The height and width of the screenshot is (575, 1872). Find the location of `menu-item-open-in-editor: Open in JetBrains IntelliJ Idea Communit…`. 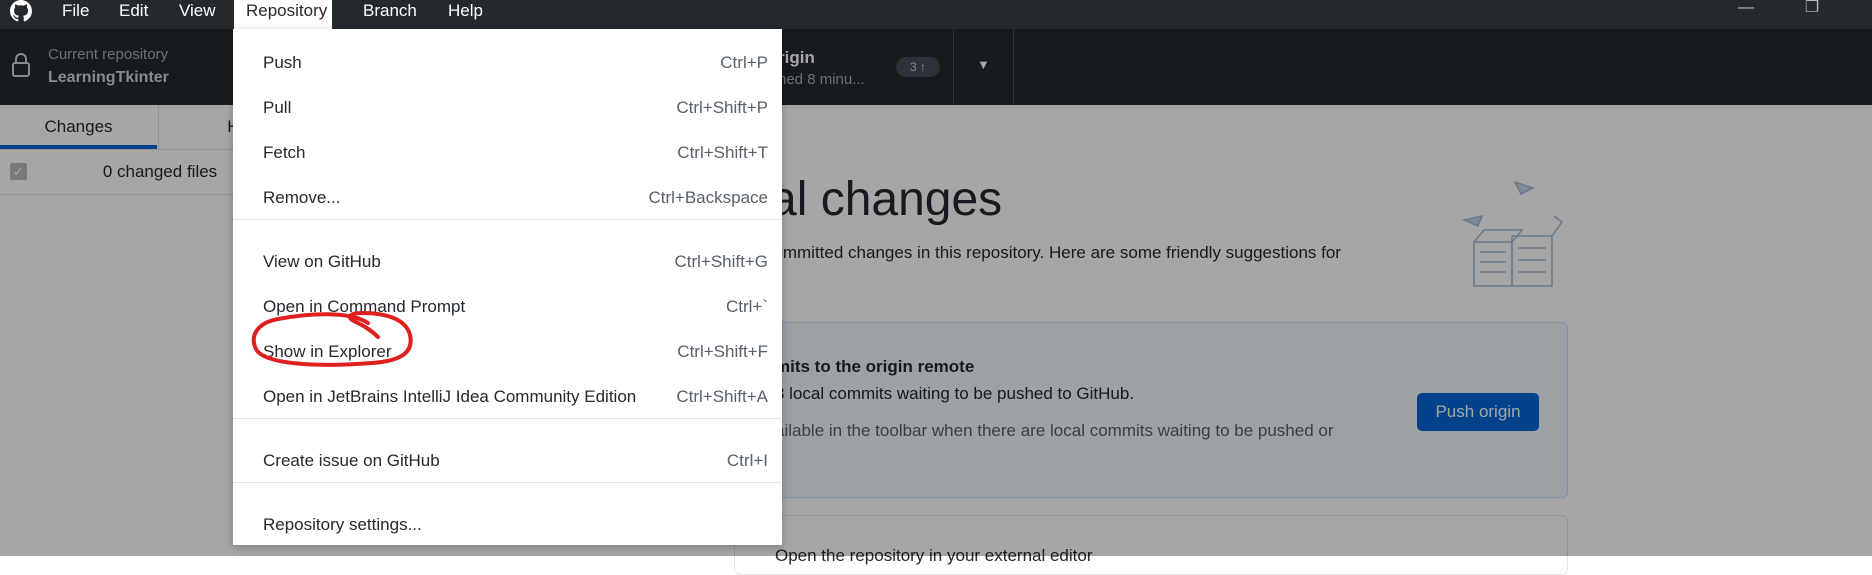

menu-item-open-in-editor: Open in JetBrains IntelliJ Idea Communit… is located at coordinates (507, 397).